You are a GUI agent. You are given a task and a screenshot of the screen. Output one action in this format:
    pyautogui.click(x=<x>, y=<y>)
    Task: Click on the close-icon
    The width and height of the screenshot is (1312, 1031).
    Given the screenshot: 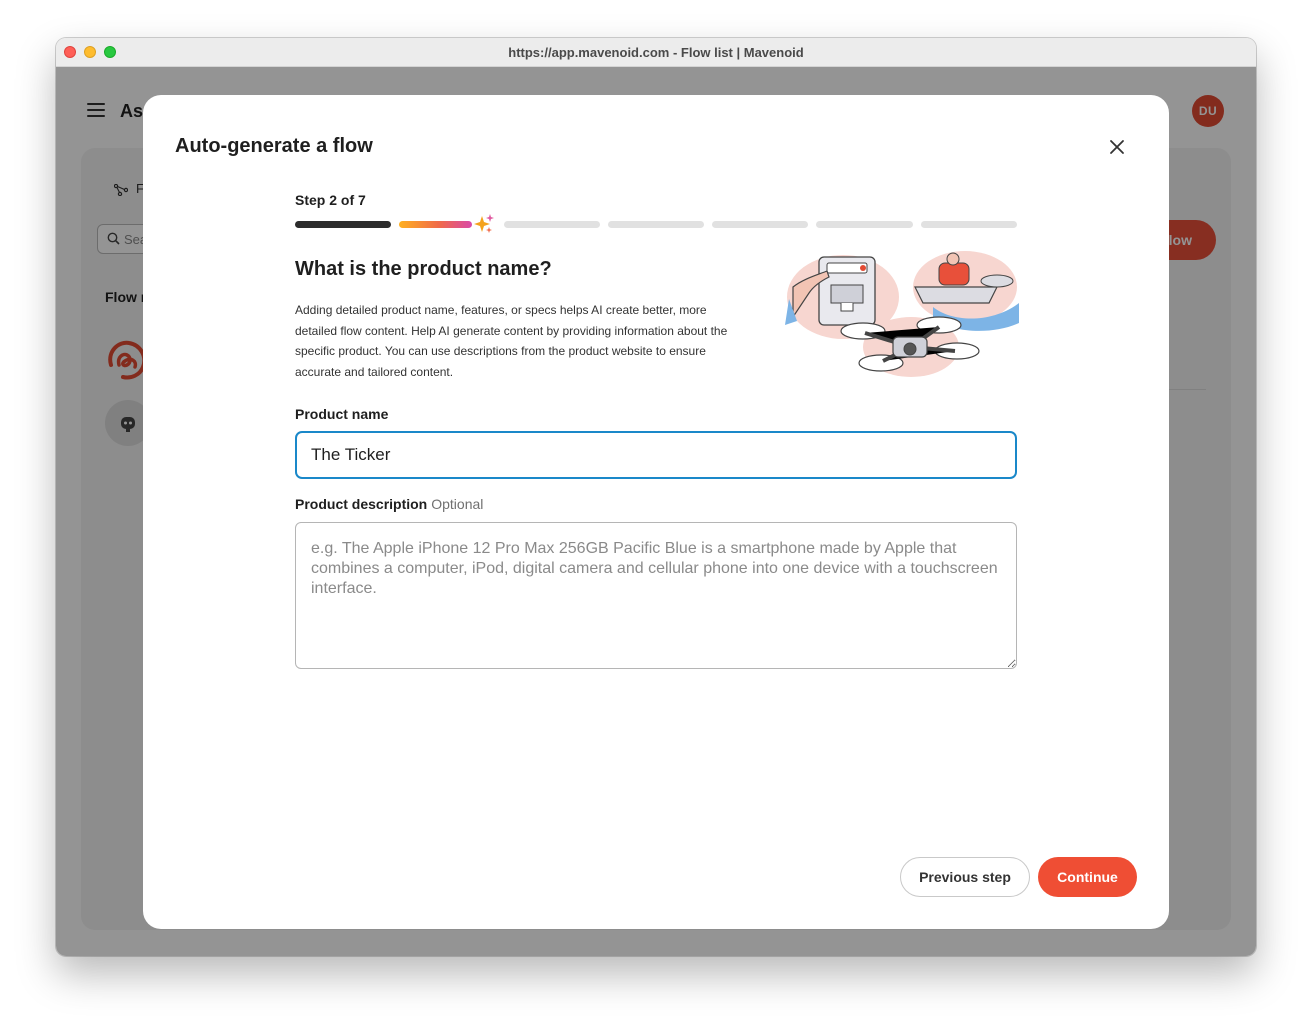 What is the action you would take?
    pyautogui.click(x=1117, y=147)
    